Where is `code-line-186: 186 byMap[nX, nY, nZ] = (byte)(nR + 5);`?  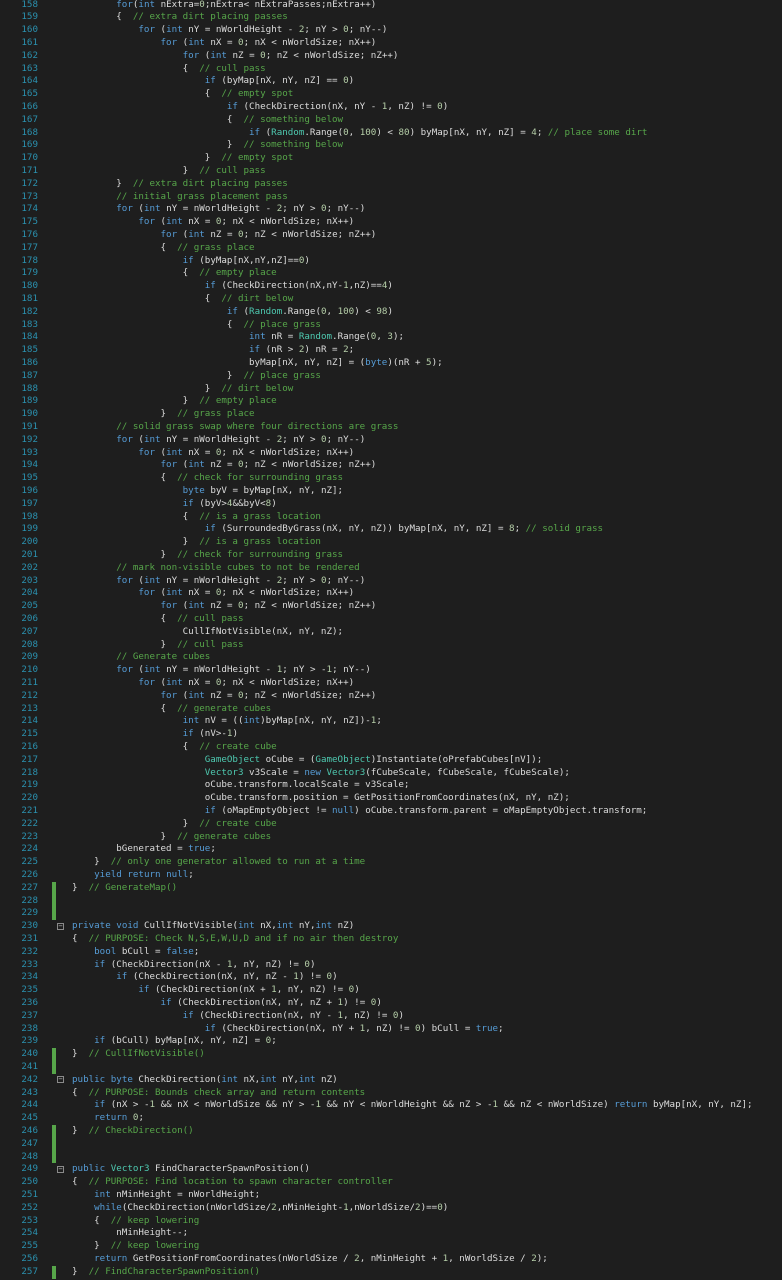
code-line-186: 186 byMap[nX, nY, nZ] = (byte)(nR + 5); is located at coordinates (391, 363).